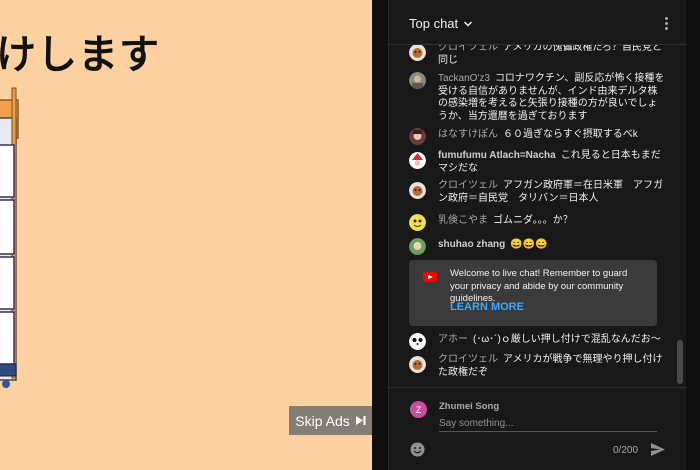  I want to click on message-author: はなすけぽん, so click(468, 134).